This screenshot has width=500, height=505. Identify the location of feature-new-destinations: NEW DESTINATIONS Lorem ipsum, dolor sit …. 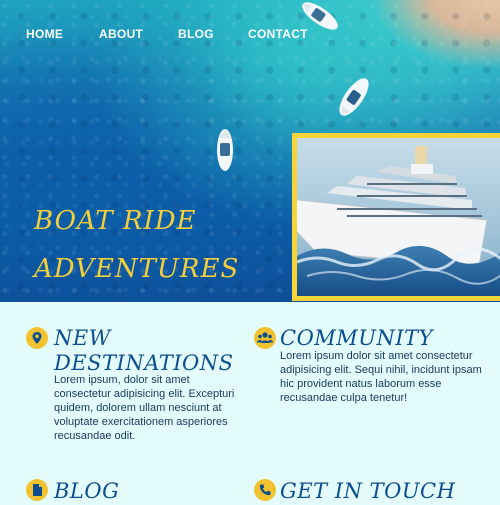
(125, 377).